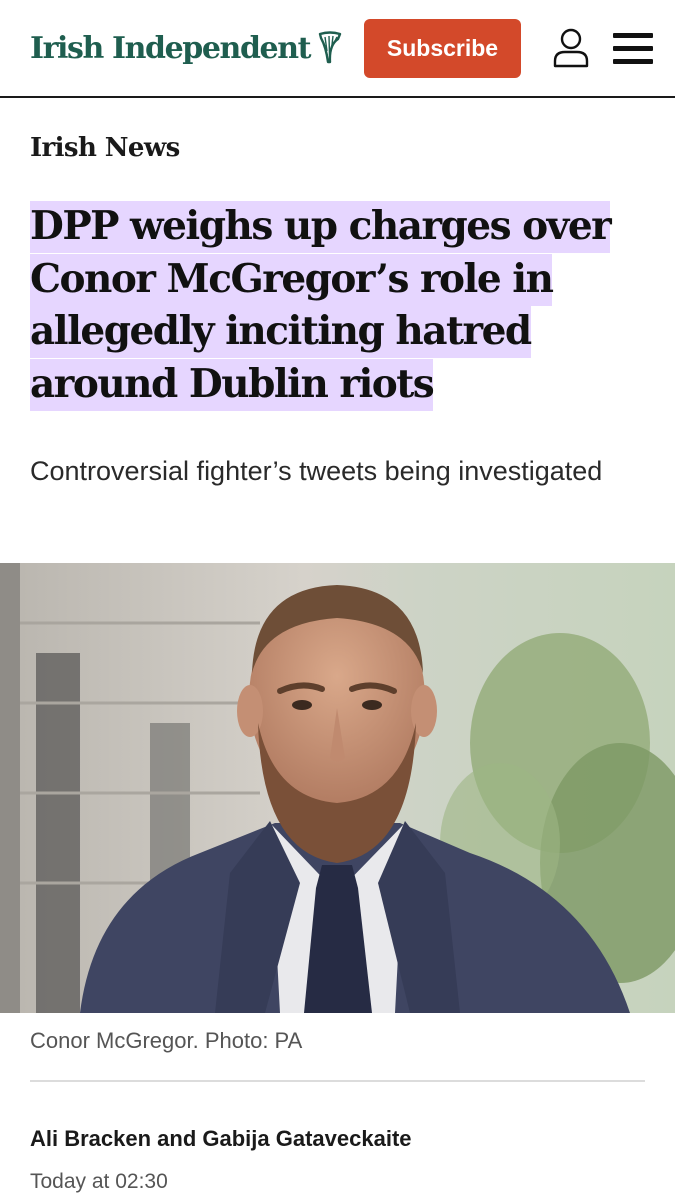 The image size is (675, 1200). I want to click on account-button, so click(571, 48).